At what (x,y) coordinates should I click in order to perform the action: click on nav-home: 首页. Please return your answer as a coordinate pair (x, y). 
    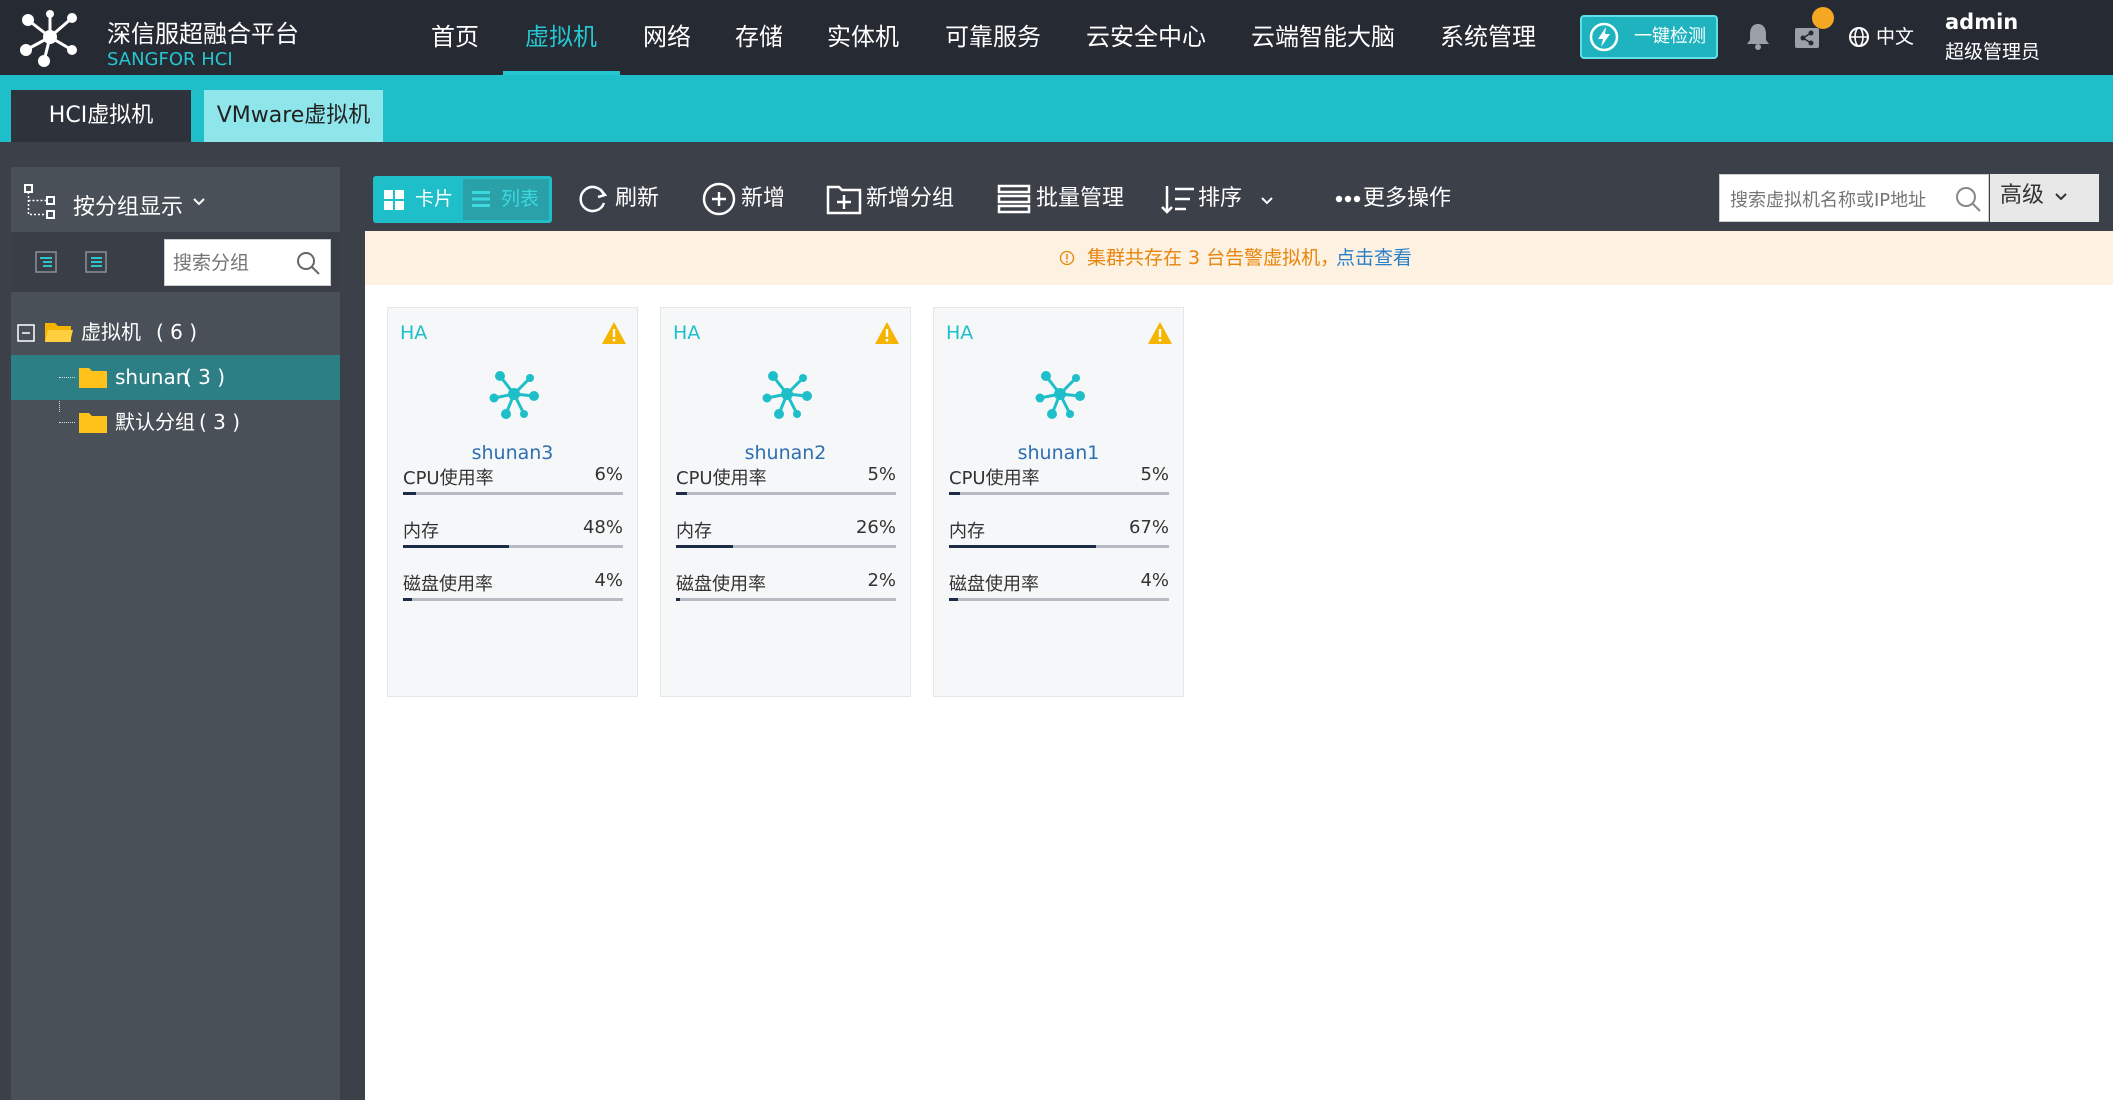
    Looking at the image, I should click on (455, 37).